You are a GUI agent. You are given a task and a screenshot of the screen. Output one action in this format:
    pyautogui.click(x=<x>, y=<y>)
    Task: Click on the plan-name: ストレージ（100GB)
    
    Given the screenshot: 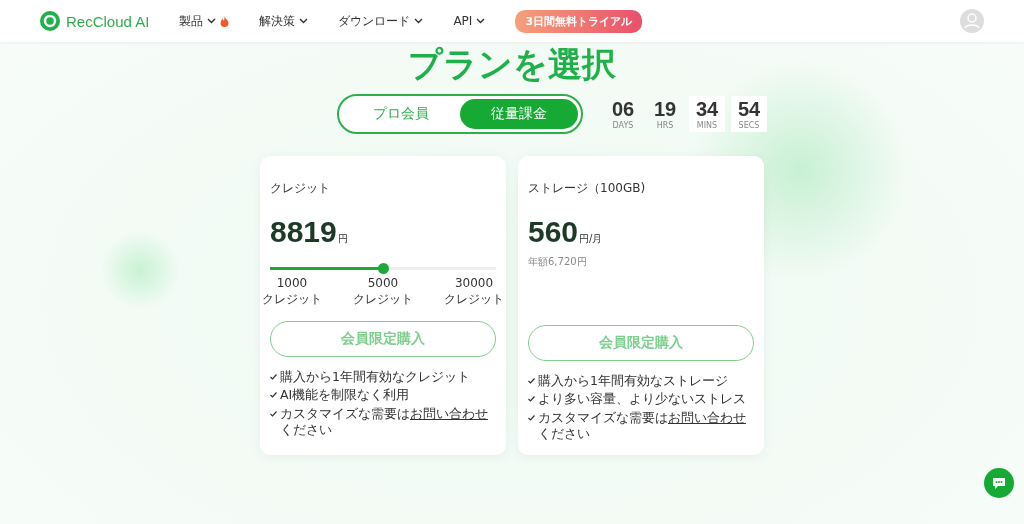 What is the action you would take?
    pyautogui.click(x=587, y=188)
    